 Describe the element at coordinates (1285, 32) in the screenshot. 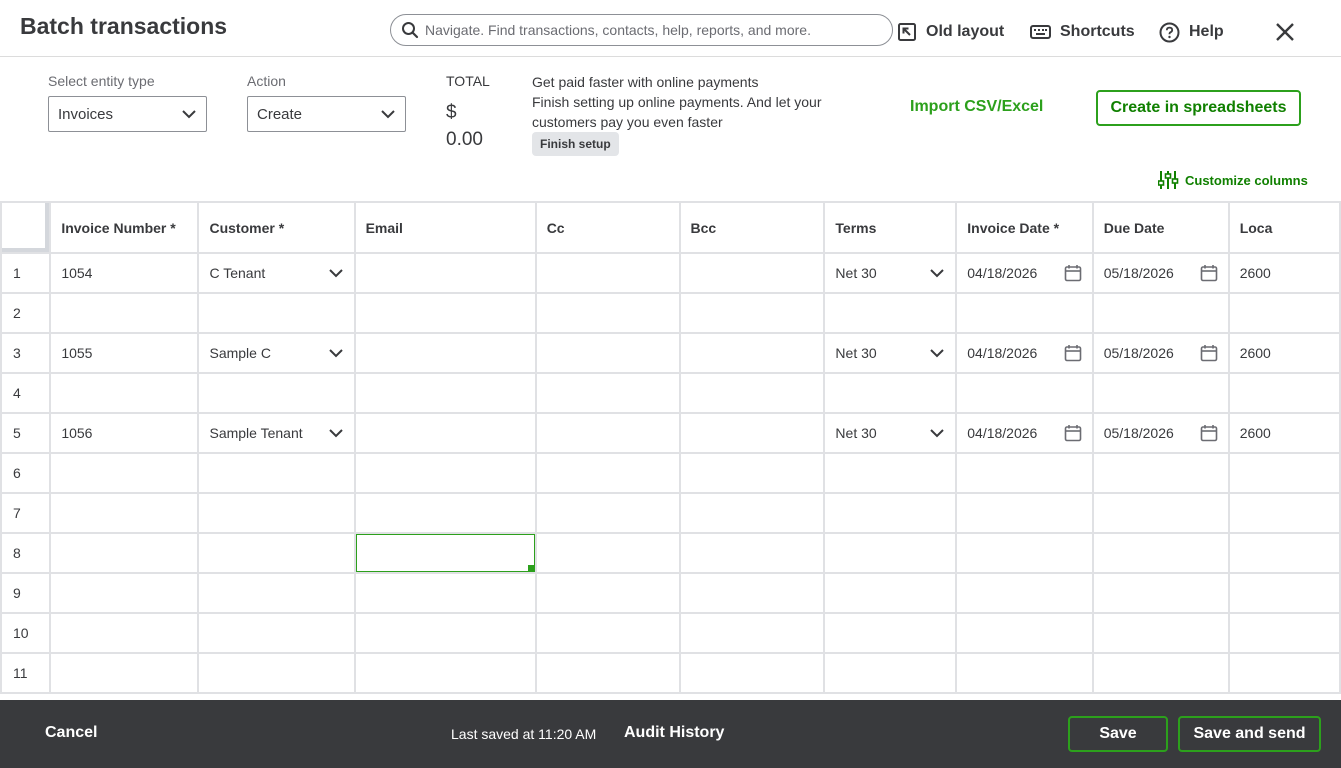

I see `close-icon` at that location.